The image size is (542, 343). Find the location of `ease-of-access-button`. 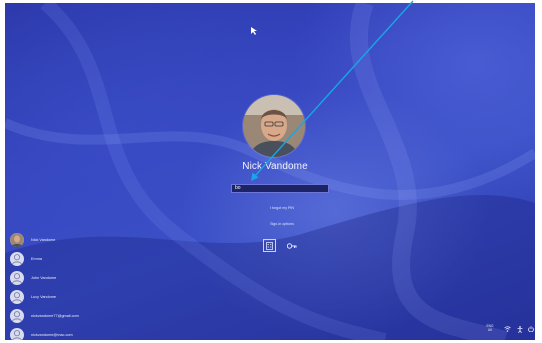

ease-of-access-button is located at coordinates (520, 329).